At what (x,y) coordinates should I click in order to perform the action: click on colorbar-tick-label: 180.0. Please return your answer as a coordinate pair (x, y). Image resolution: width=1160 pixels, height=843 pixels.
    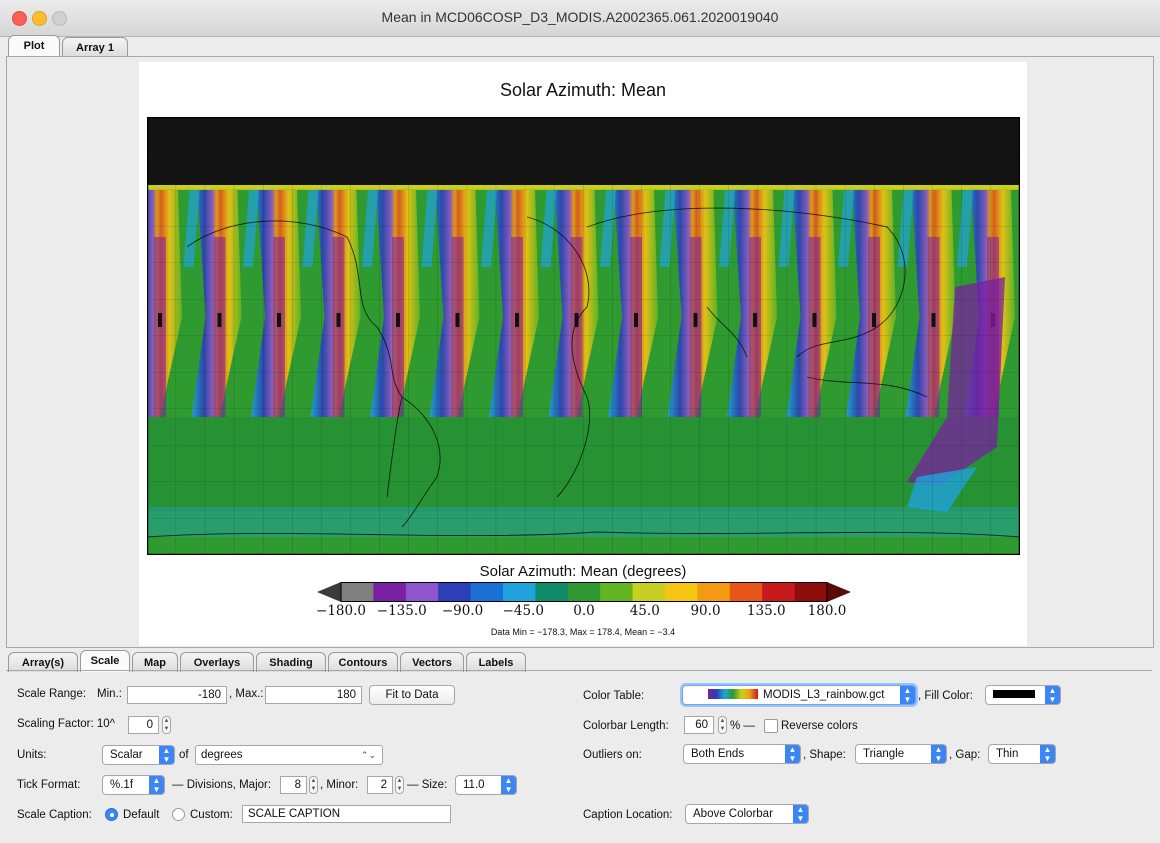
    Looking at the image, I should click on (827, 611).